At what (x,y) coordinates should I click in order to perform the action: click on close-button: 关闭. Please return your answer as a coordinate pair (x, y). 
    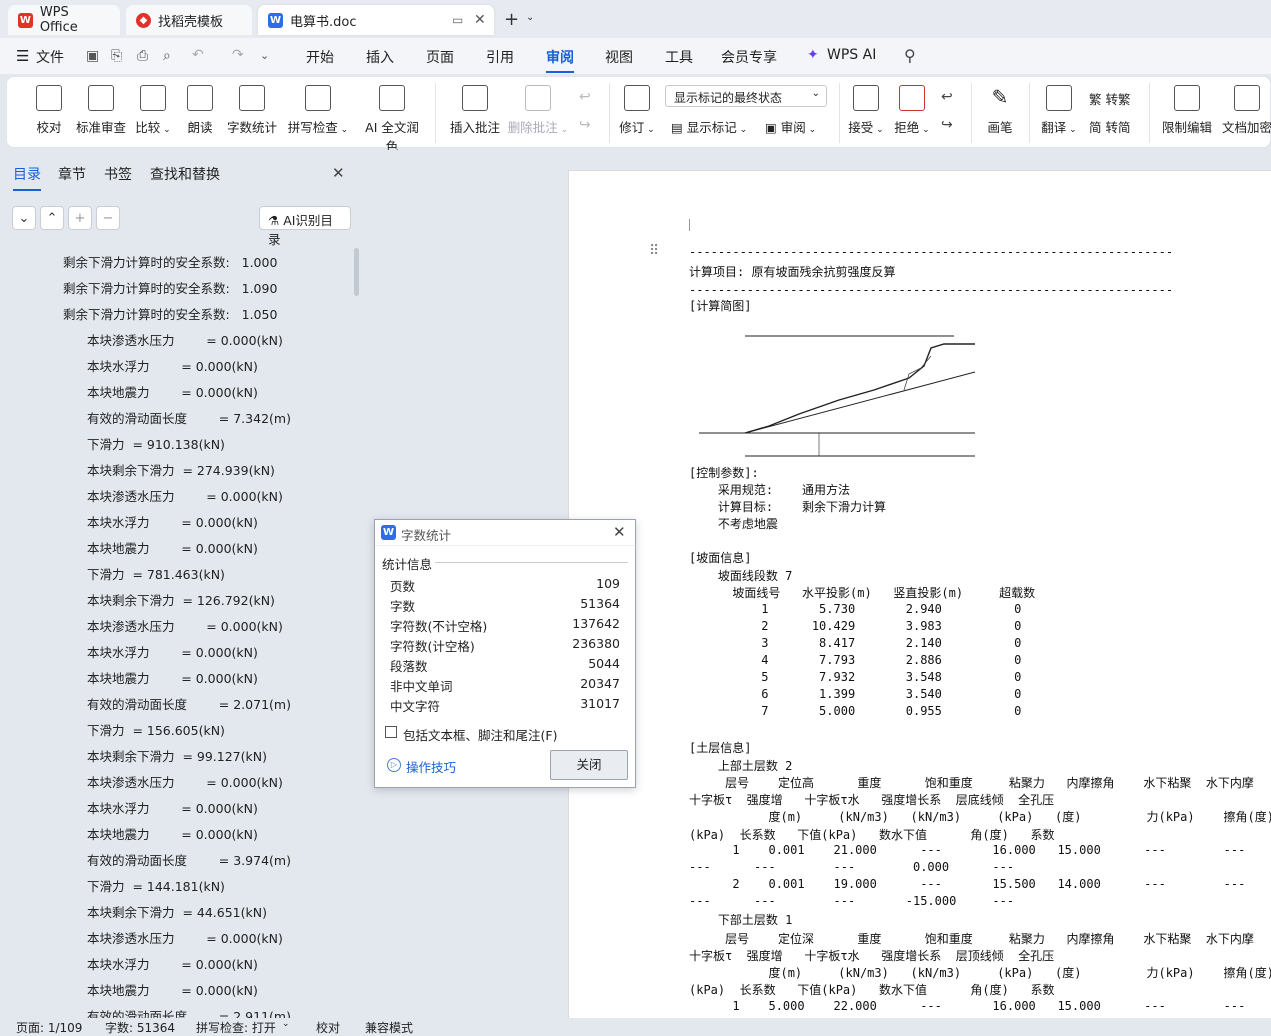
    Looking at the image, I should click on (589, 765).